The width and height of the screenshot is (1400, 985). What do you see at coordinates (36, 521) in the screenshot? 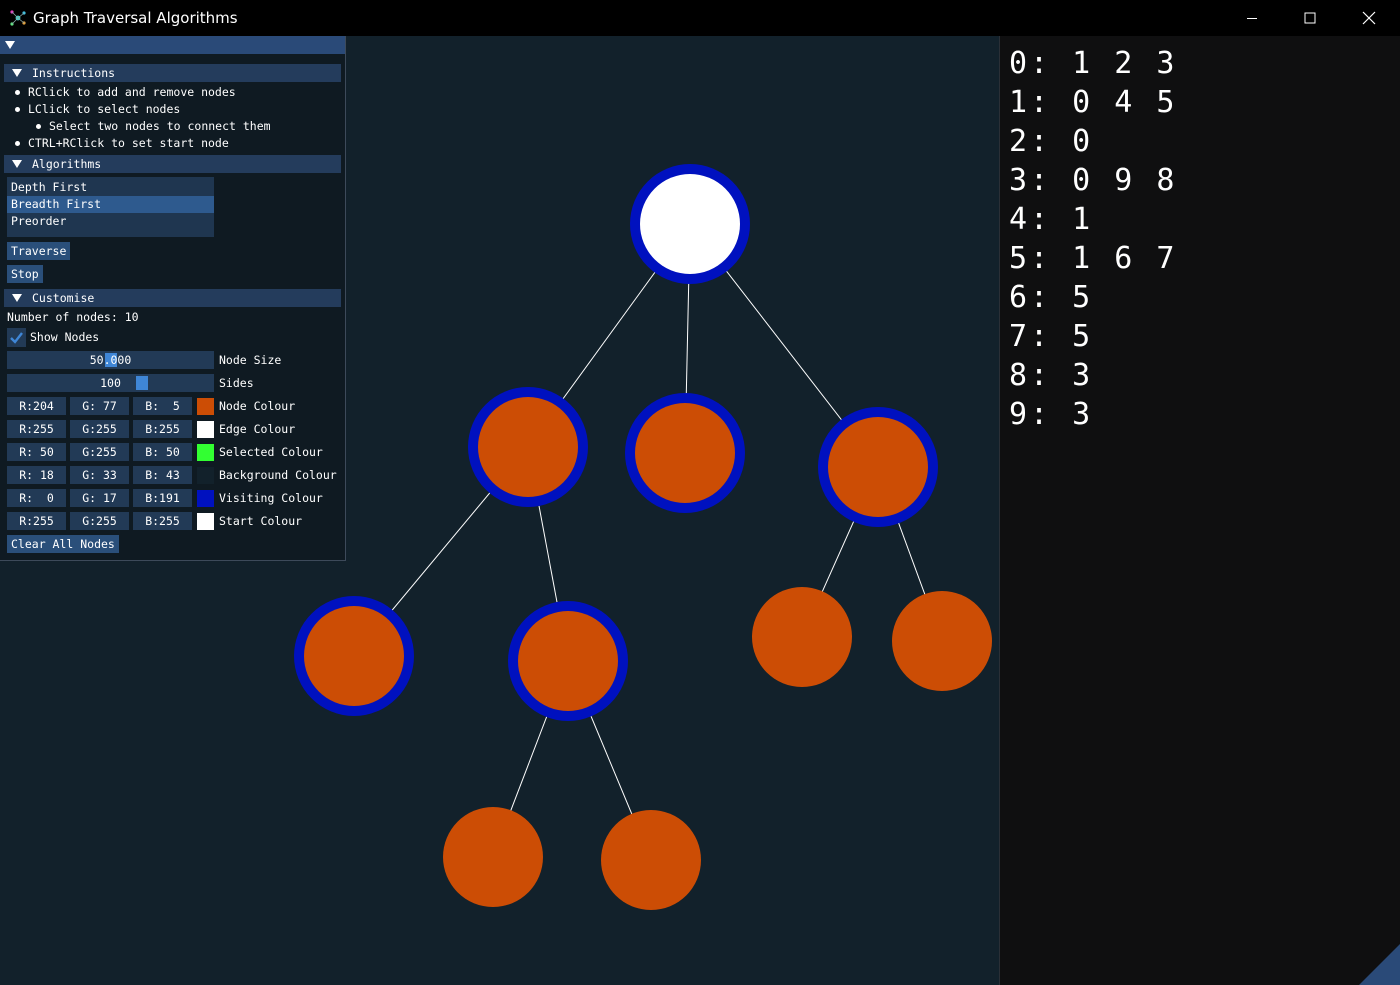
I see `start-colour-r-field: R:255` at bounding box center [36, 521].